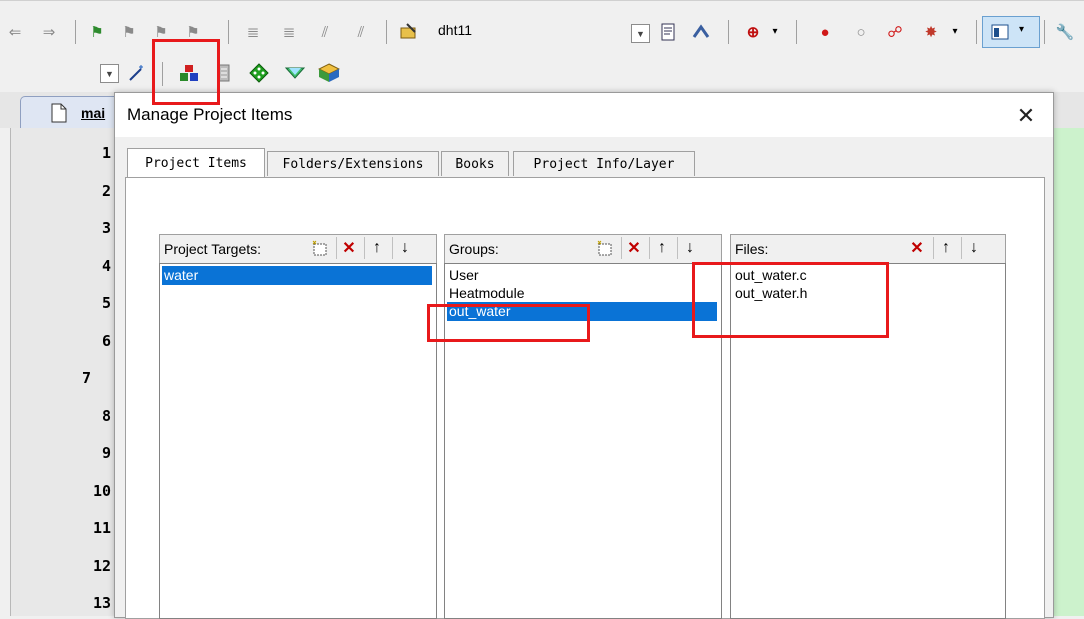  I want to click on back-arrow-icon: ⇐, so click(15, 32).